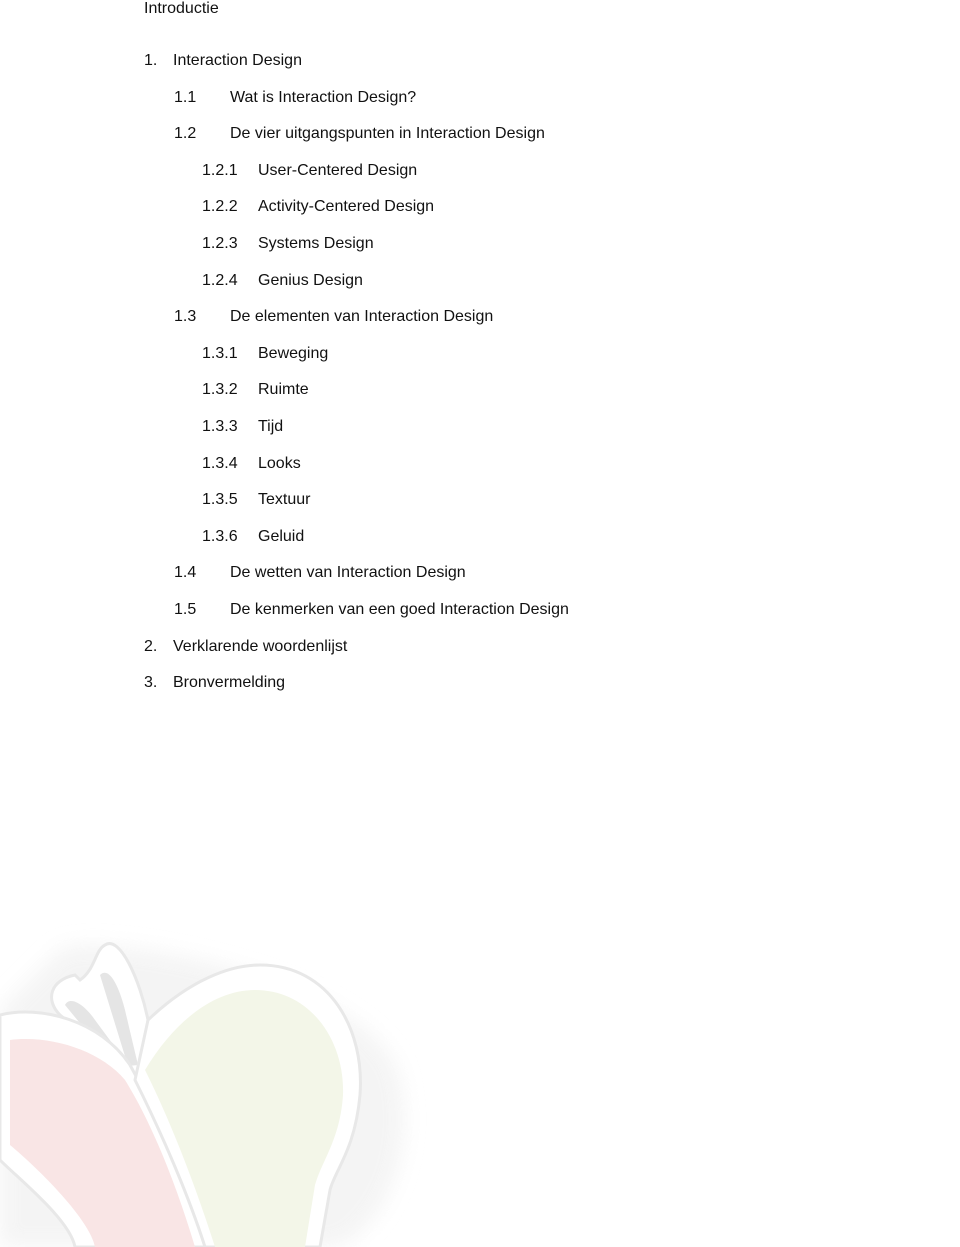 The width and height of the screenshot is (960, 1247). Describe the element at coordinates (394, 647) in the screenshot. I see `toc-entry: 2. Verklarende woordenlijst` at that location.